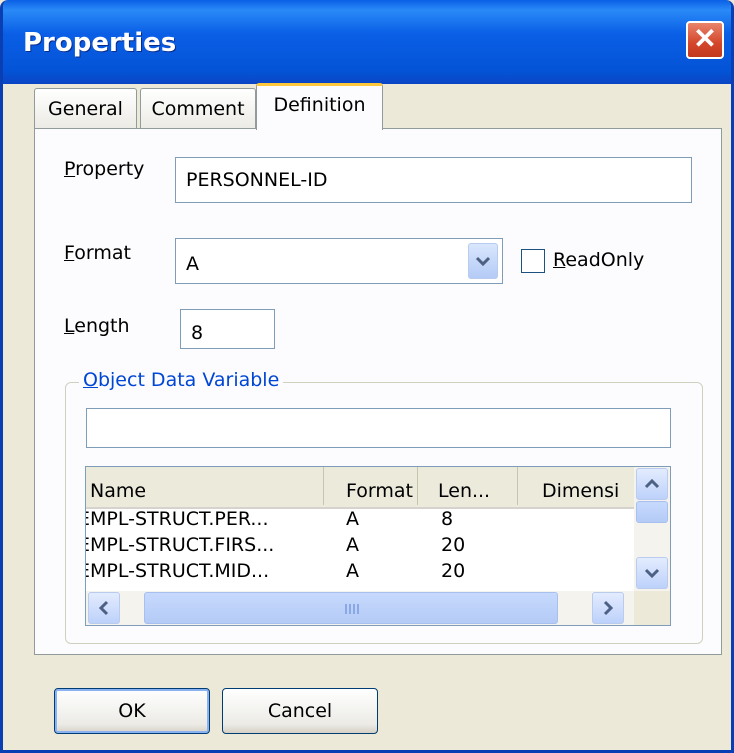 The image size is (734, 753). I want to click on scroll-right-button, so click(608, 608).